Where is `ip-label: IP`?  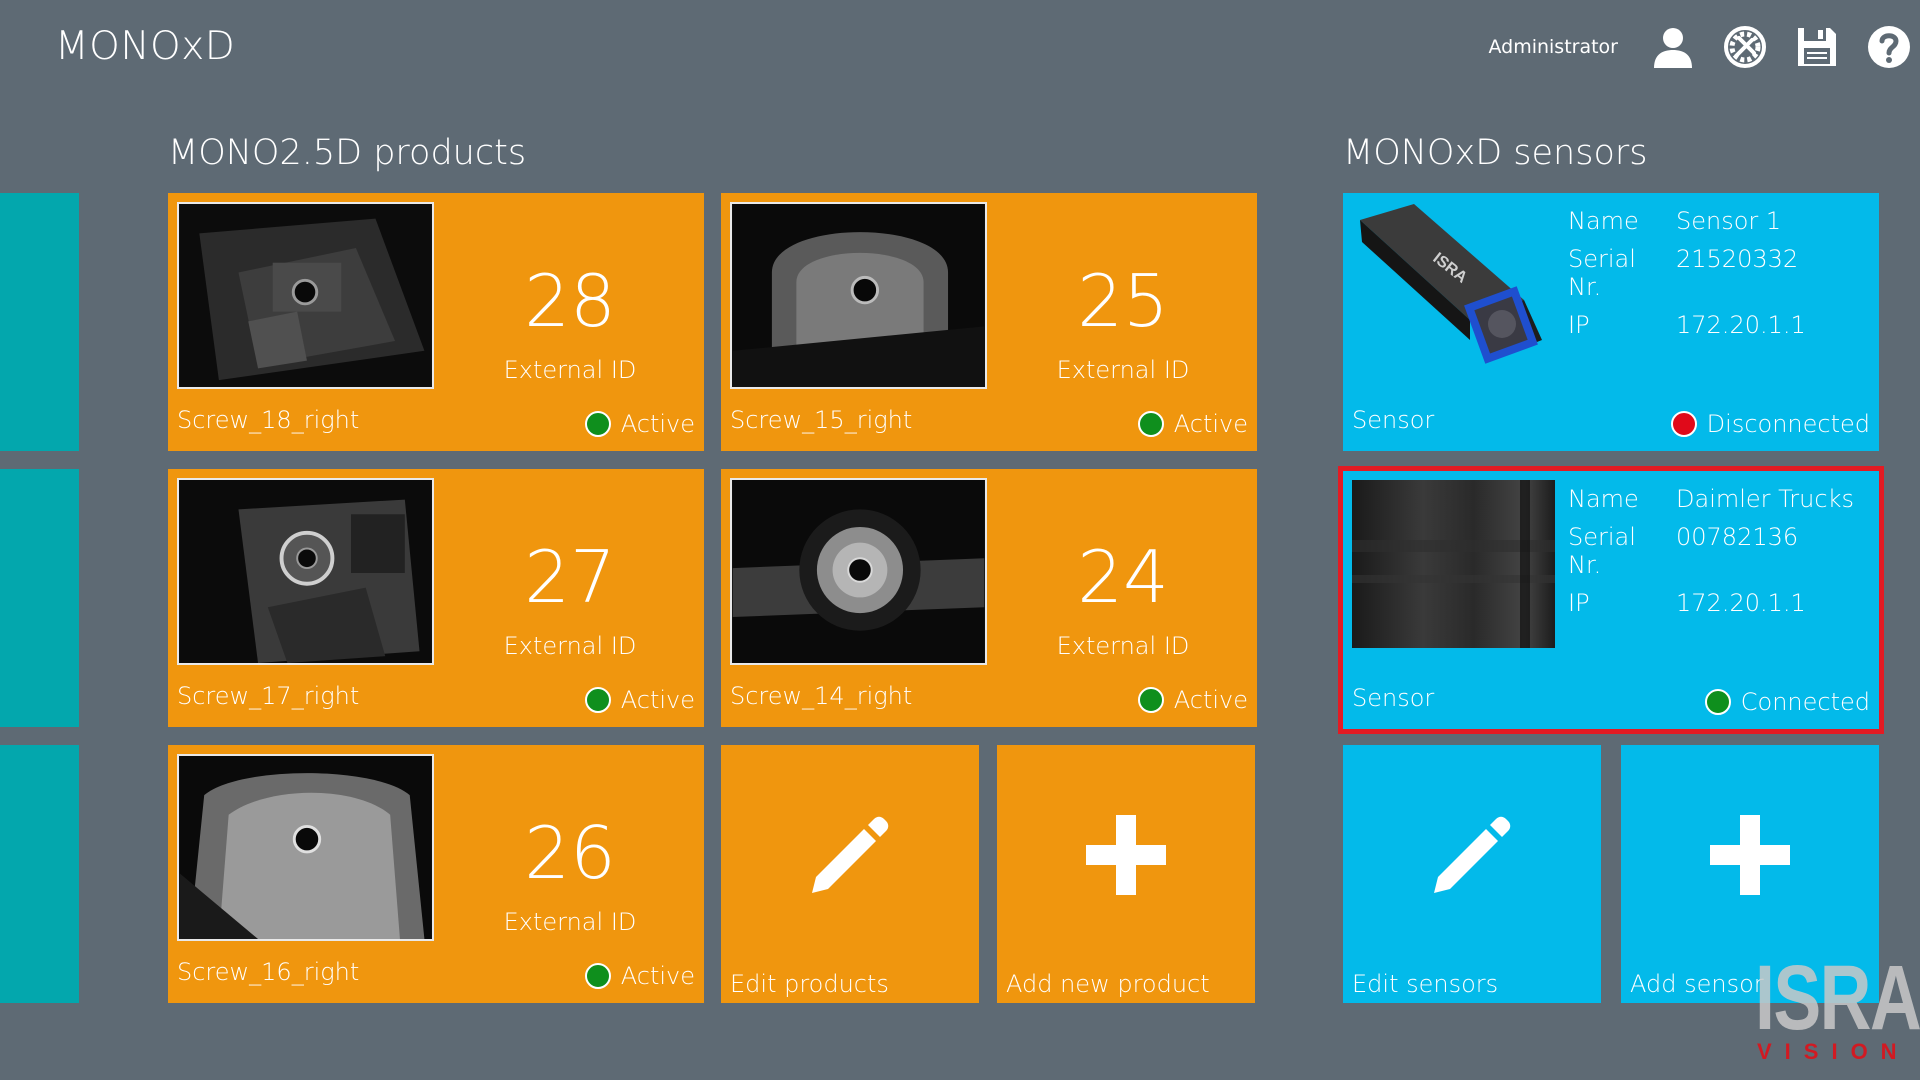
ip-label: IP is located at coordinates (1579, 325).